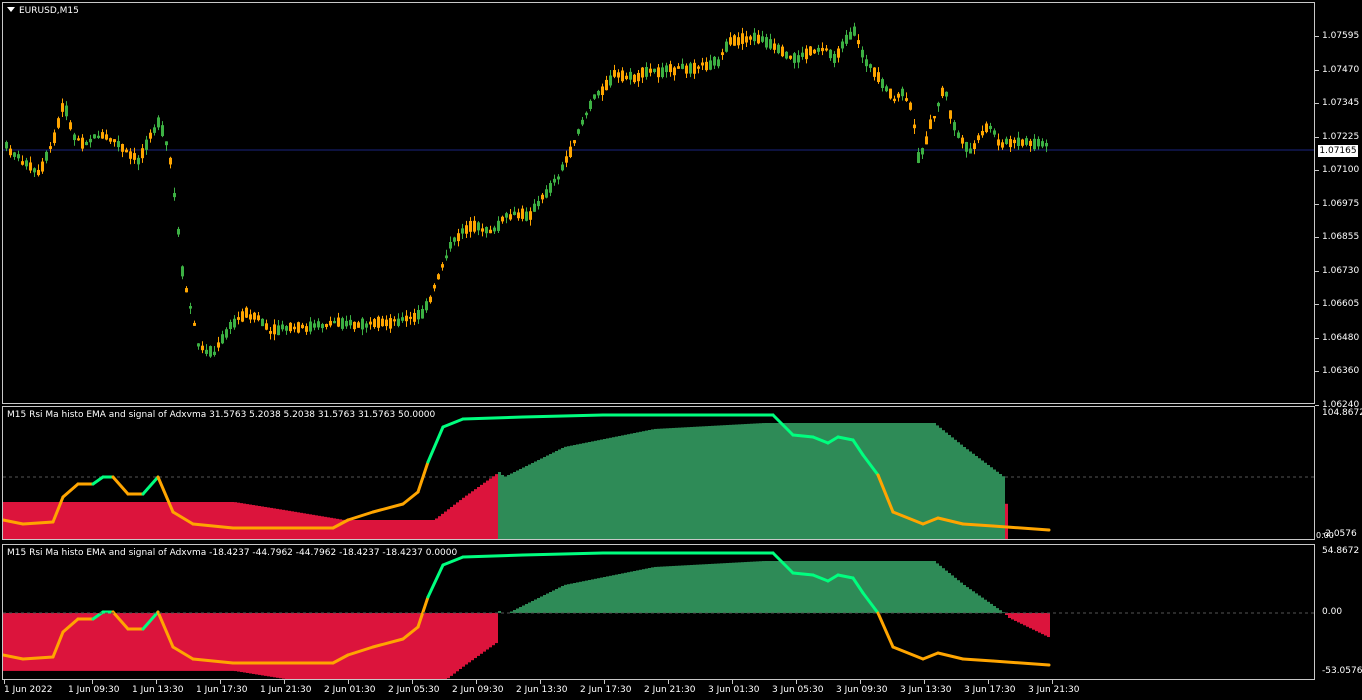 Image resolution: width=1362 pixels, height=700 pixels. Describe the element at coordinates (1338, 151) in the screenshot. I see `current-price-label: 1.07165` at that location.